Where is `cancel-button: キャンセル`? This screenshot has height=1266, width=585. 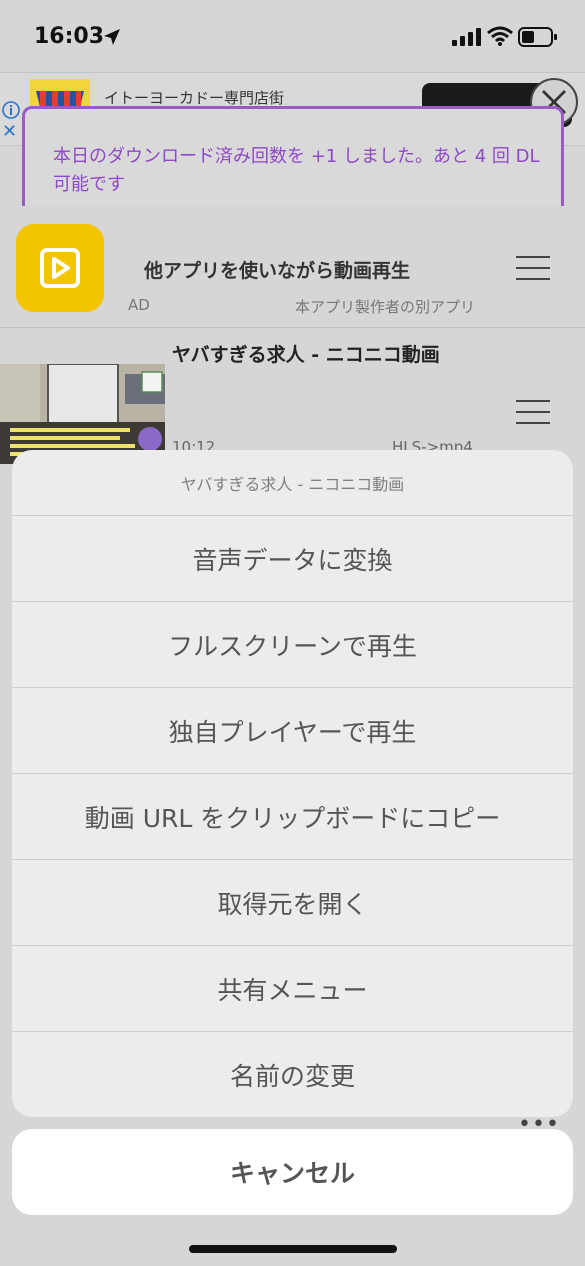 cancel-button: キャンセル is located at coordinates (292, 1172).